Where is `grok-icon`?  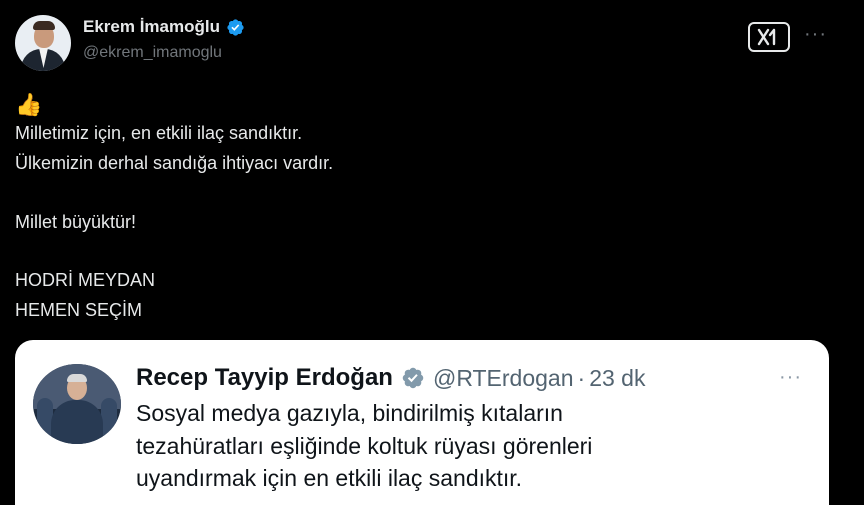
grok-icon is located at coordinates (766, 37).